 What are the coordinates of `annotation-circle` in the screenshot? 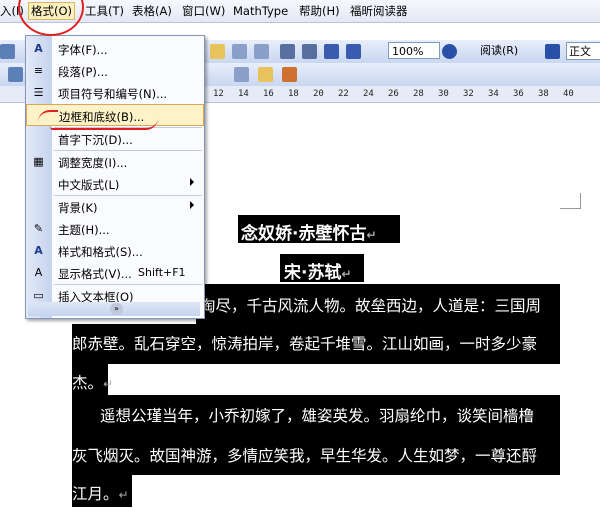 It's located at (51, 18).